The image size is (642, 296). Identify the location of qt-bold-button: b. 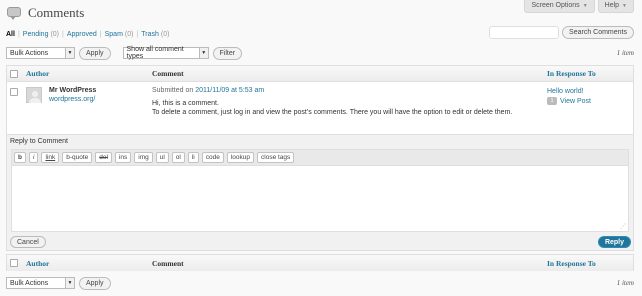
(20, 157).